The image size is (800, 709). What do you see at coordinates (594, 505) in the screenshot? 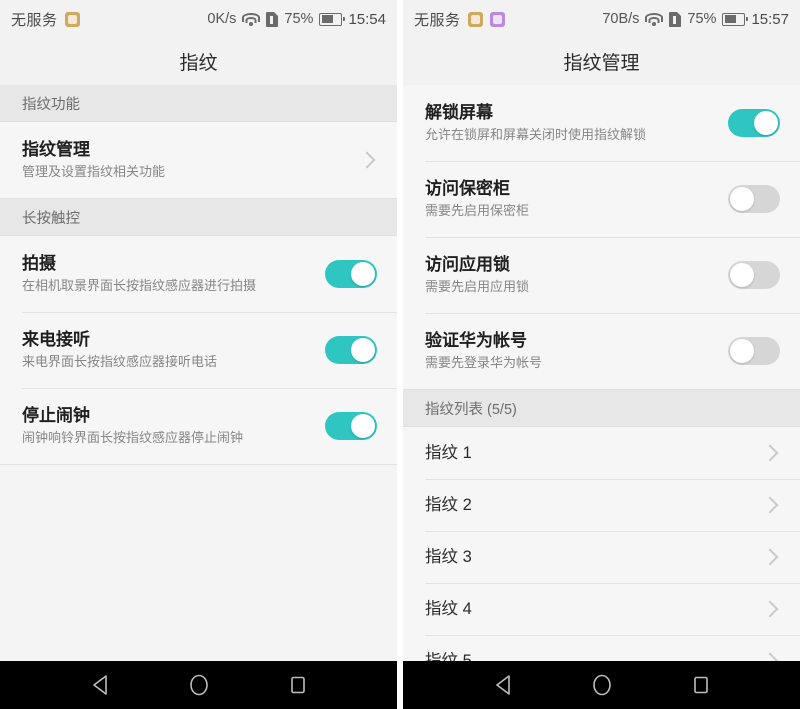
I see `row-text: 指纹 2` at bounding box center [594, 505].